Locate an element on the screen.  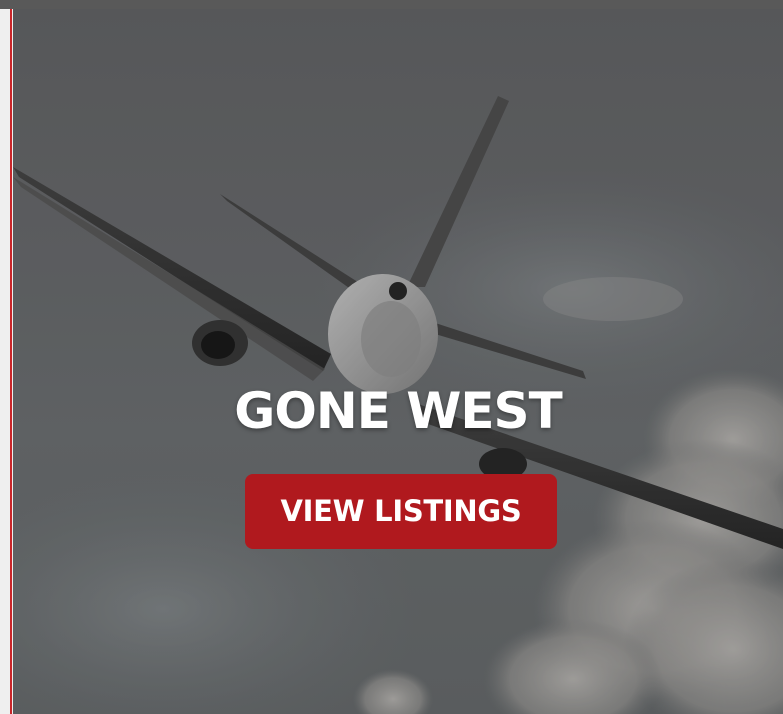
hero-title: GONE WEST is located at coordinates (398, 411).